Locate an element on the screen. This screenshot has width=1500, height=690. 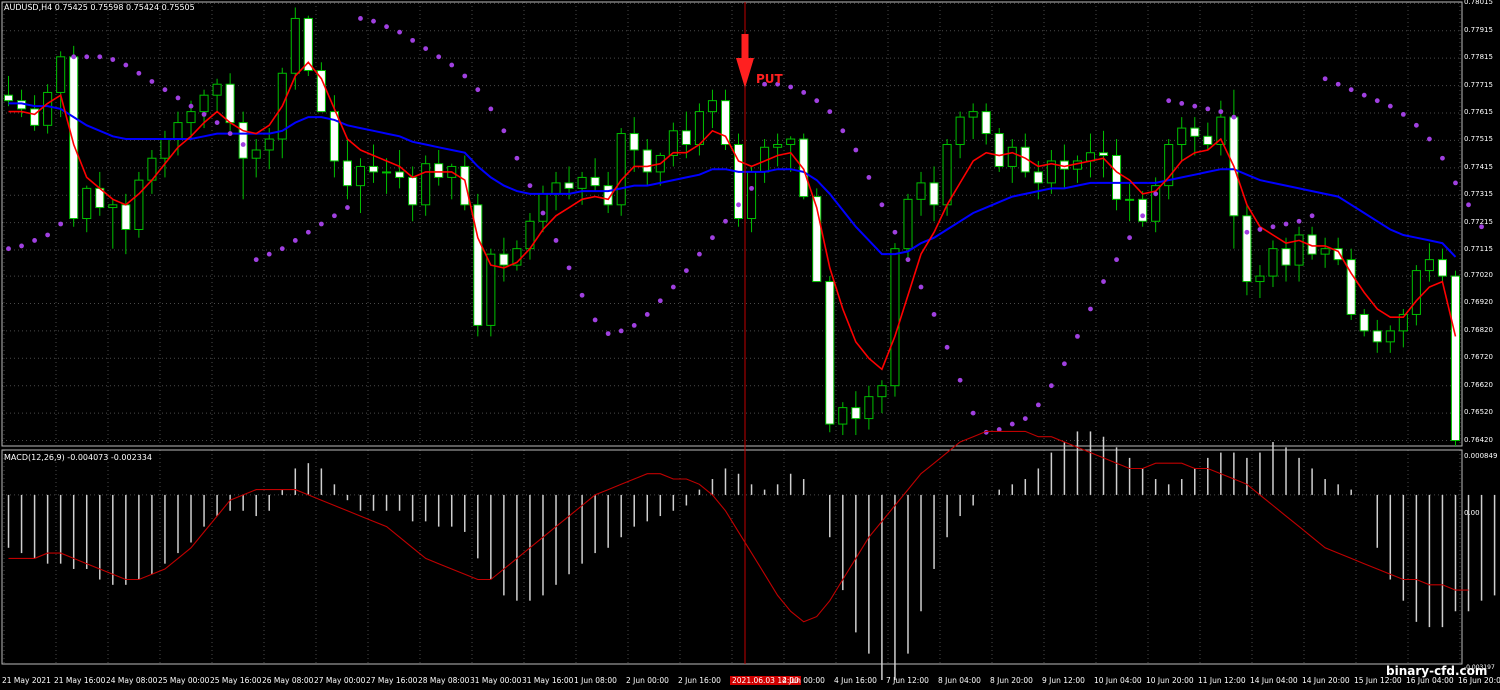
time-tick-label: 4 Jun 16:00 is located at coordinates (855, 680).